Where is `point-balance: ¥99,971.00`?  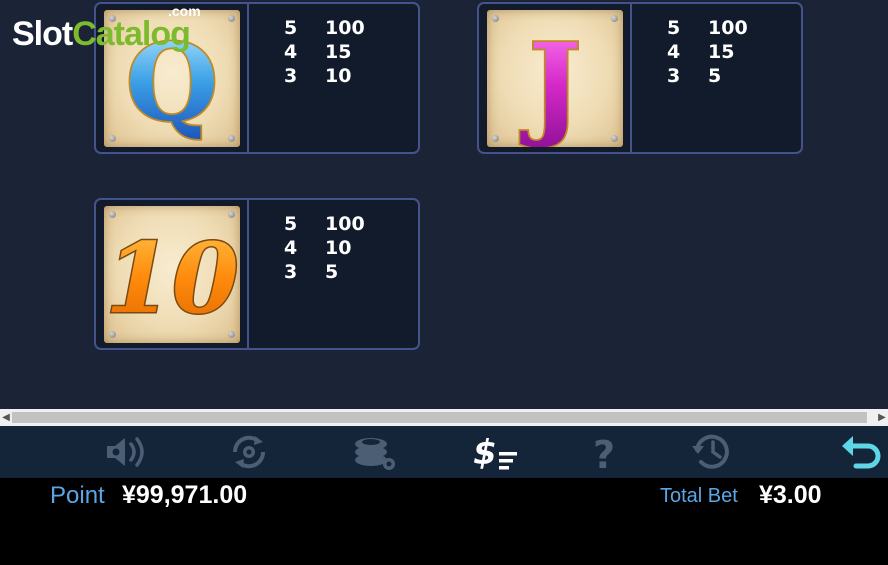 point-balance: ¥99,971.00 is located at coordinates (185, 495).